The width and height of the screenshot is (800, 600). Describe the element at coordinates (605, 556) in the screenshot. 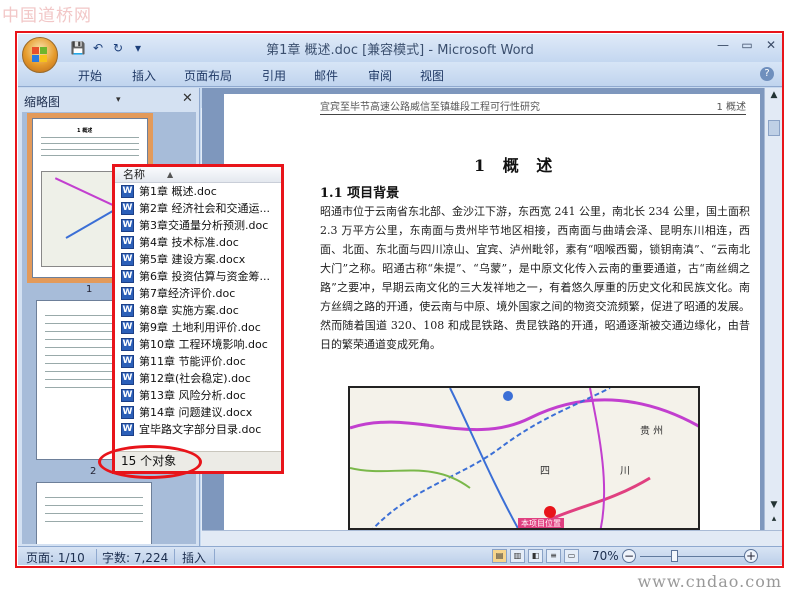

I see `zoom-level: 70%` at that location.